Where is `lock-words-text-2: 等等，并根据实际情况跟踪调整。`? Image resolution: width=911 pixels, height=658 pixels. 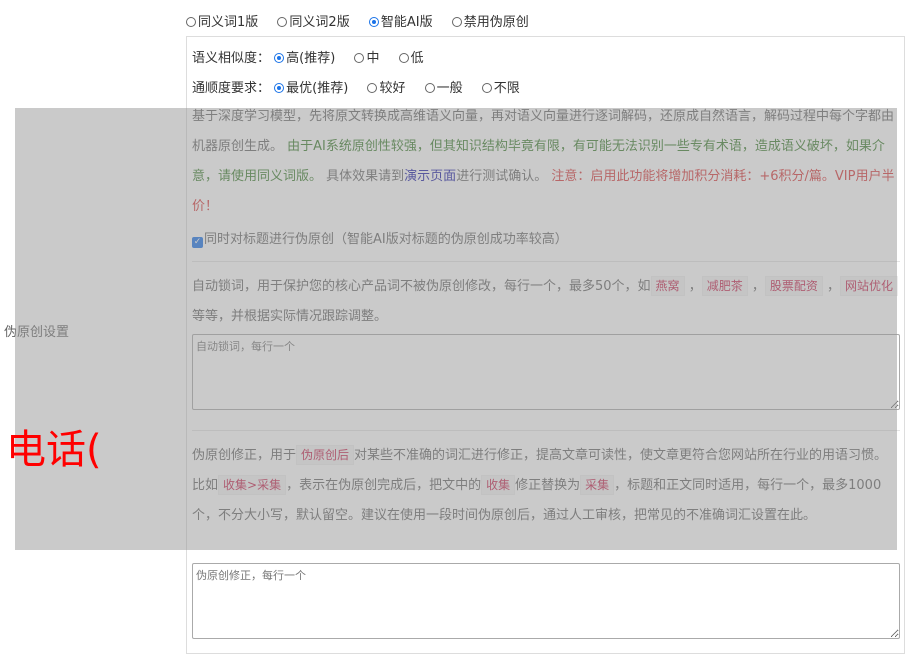 lock-words-text-2: 等等，并根据实际情况跟踪调整。 is located at coordinates (290, 316).